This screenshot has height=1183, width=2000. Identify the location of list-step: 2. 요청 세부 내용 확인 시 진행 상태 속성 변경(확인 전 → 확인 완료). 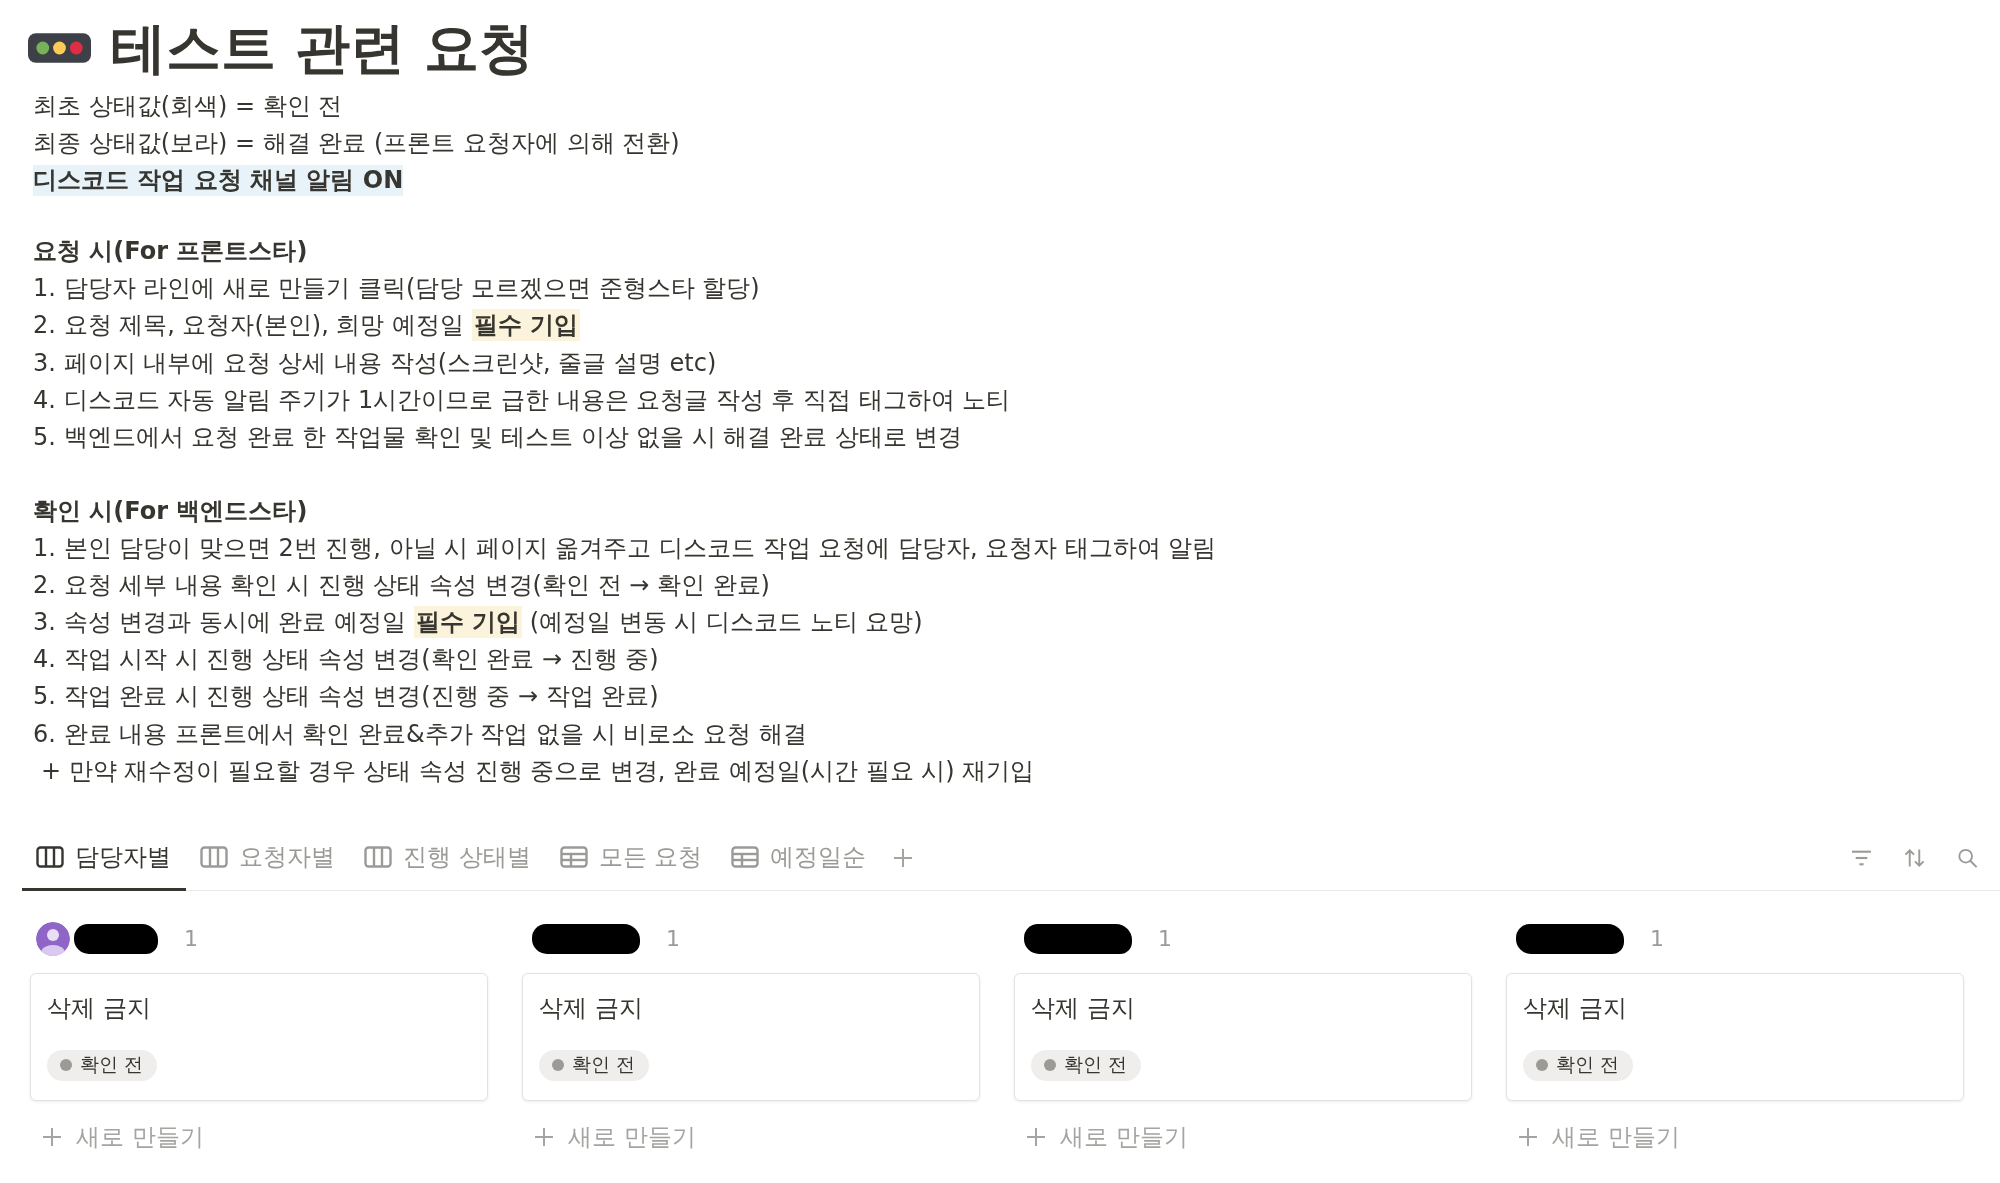
(401, 586).